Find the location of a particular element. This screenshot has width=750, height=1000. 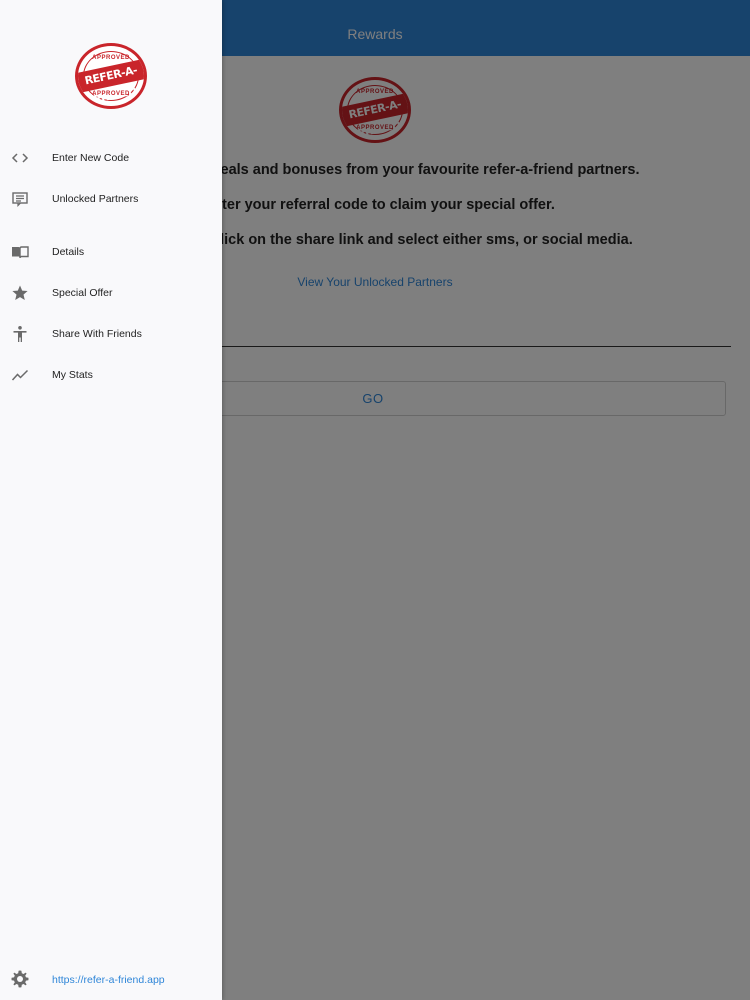

nav-item-label: My Stats is located at coordinates (72, 375).